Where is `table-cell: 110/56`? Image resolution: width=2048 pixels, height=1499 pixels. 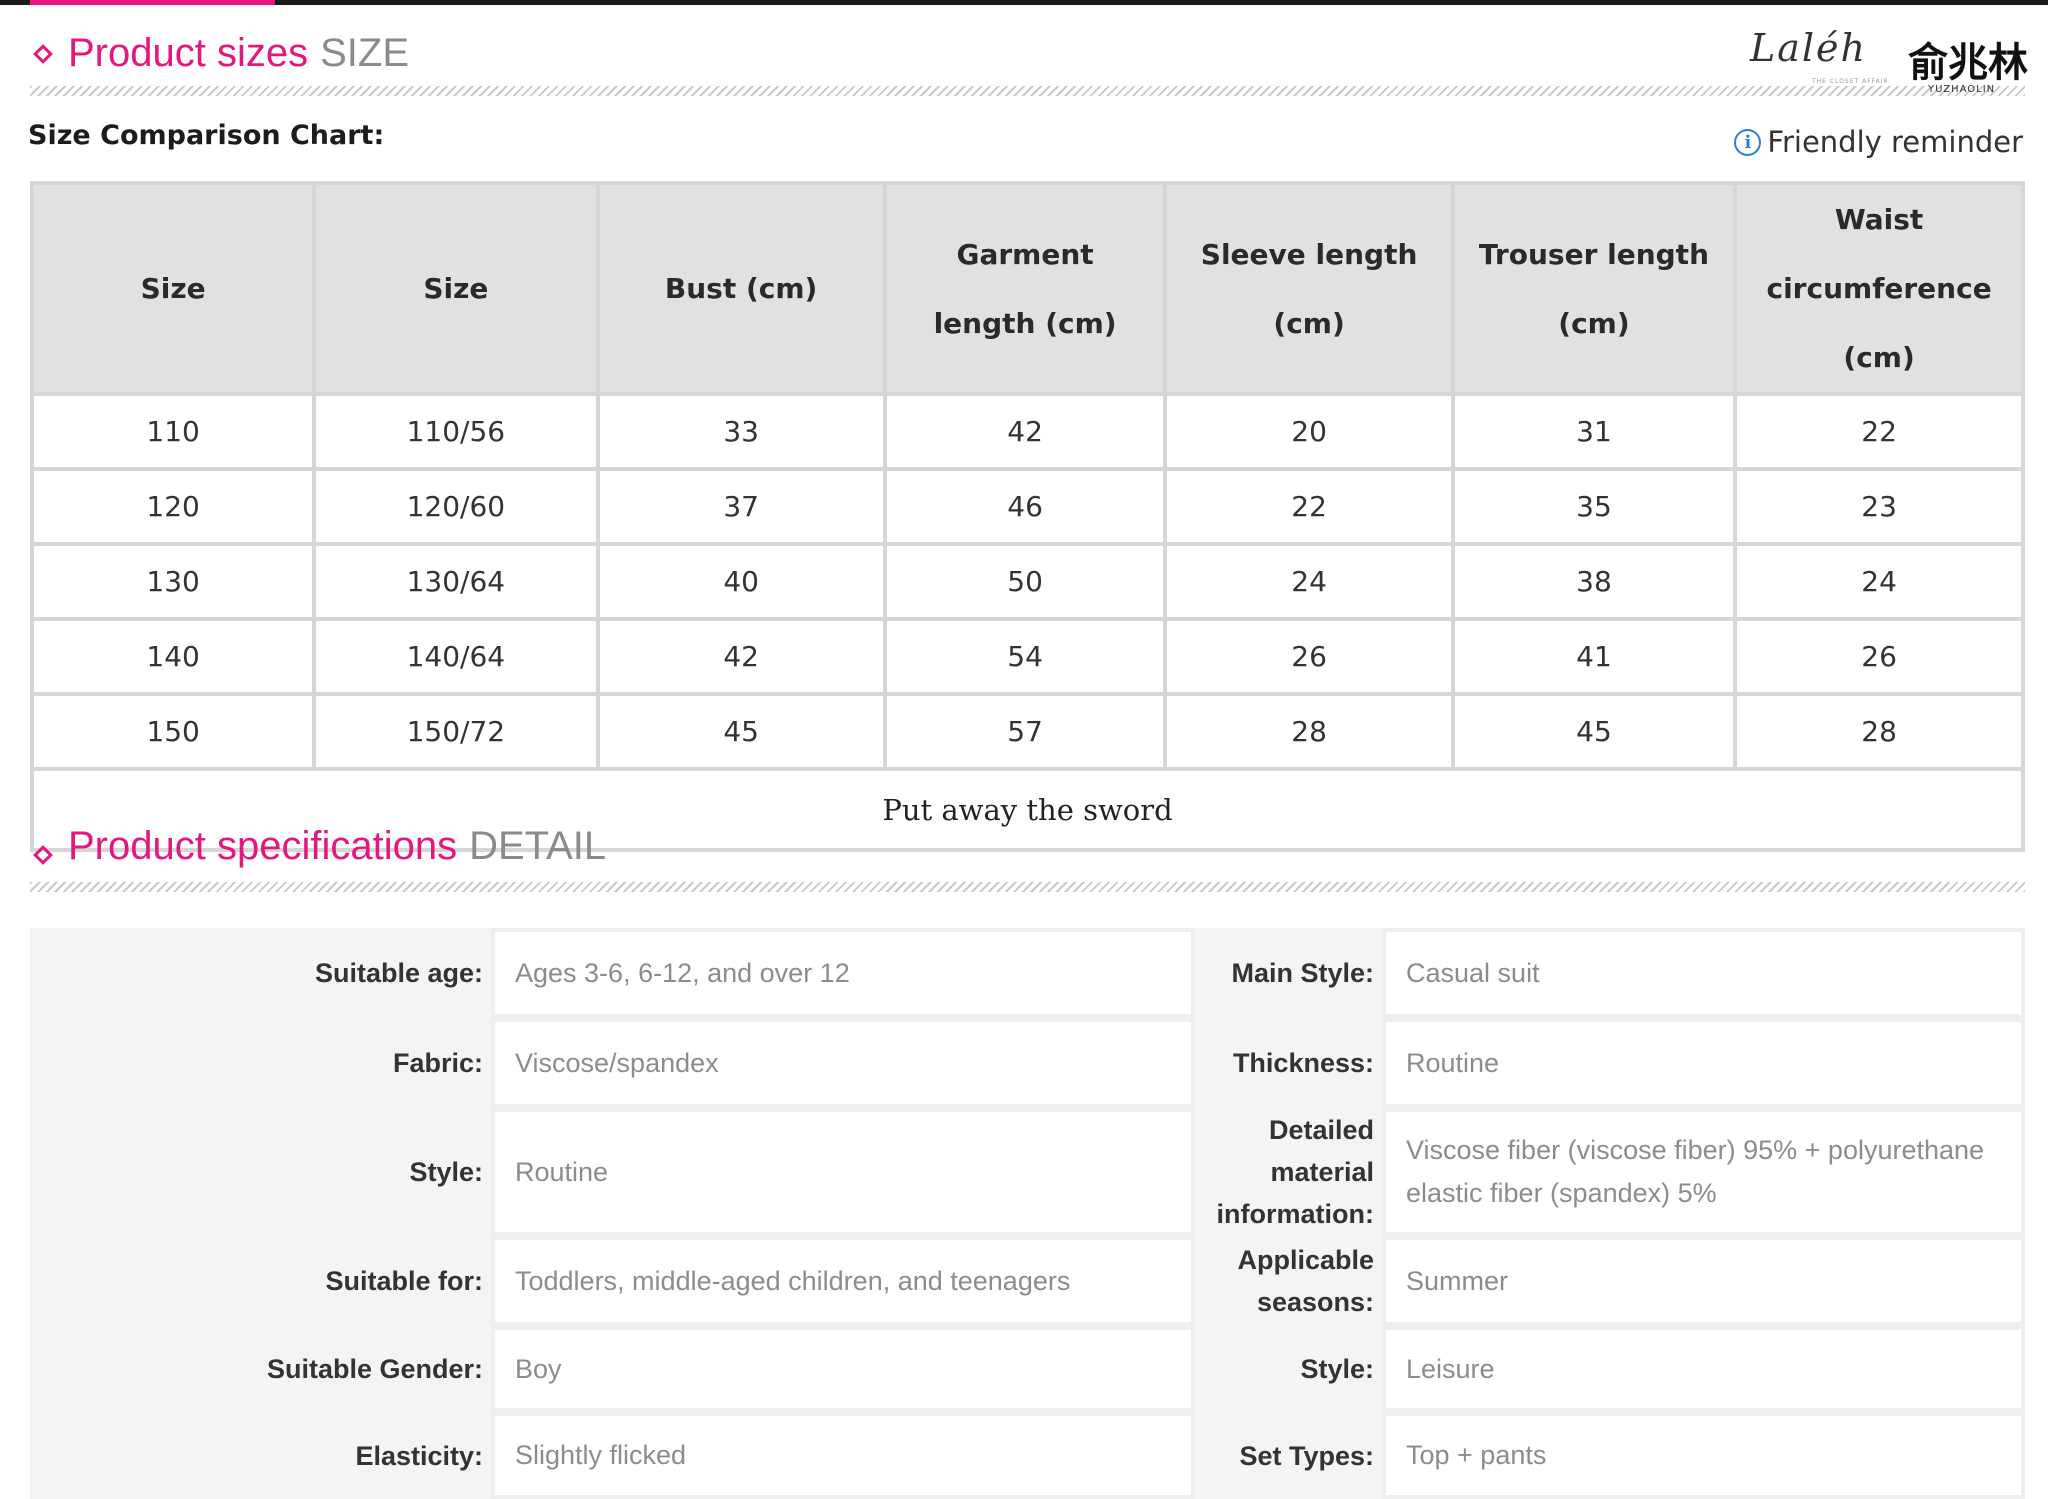
table-cell: 110/56 is located at coordinates (456, 431).